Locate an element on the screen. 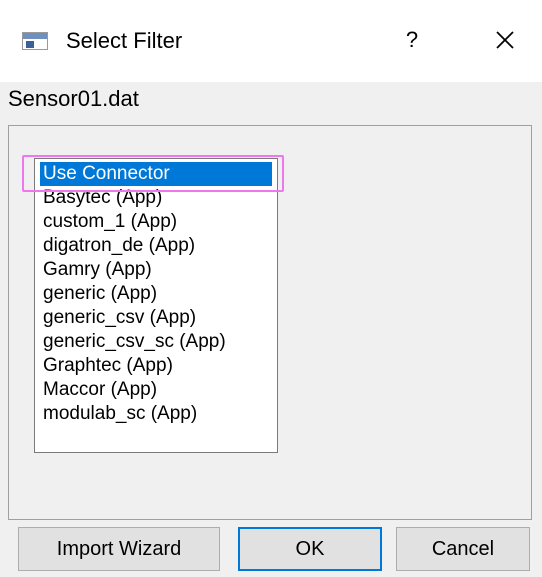 This screenshot has height=577, width=542. ok-button: OK is located at coordinates (310, 549).